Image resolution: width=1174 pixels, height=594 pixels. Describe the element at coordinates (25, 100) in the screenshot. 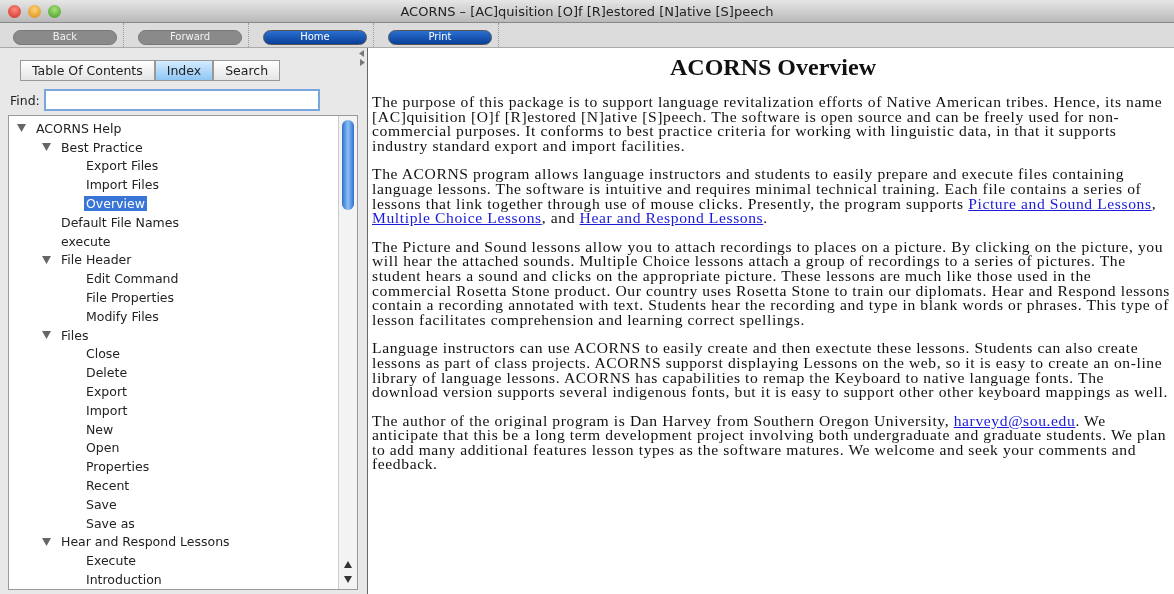

I see `find-label: Find:` at that location.